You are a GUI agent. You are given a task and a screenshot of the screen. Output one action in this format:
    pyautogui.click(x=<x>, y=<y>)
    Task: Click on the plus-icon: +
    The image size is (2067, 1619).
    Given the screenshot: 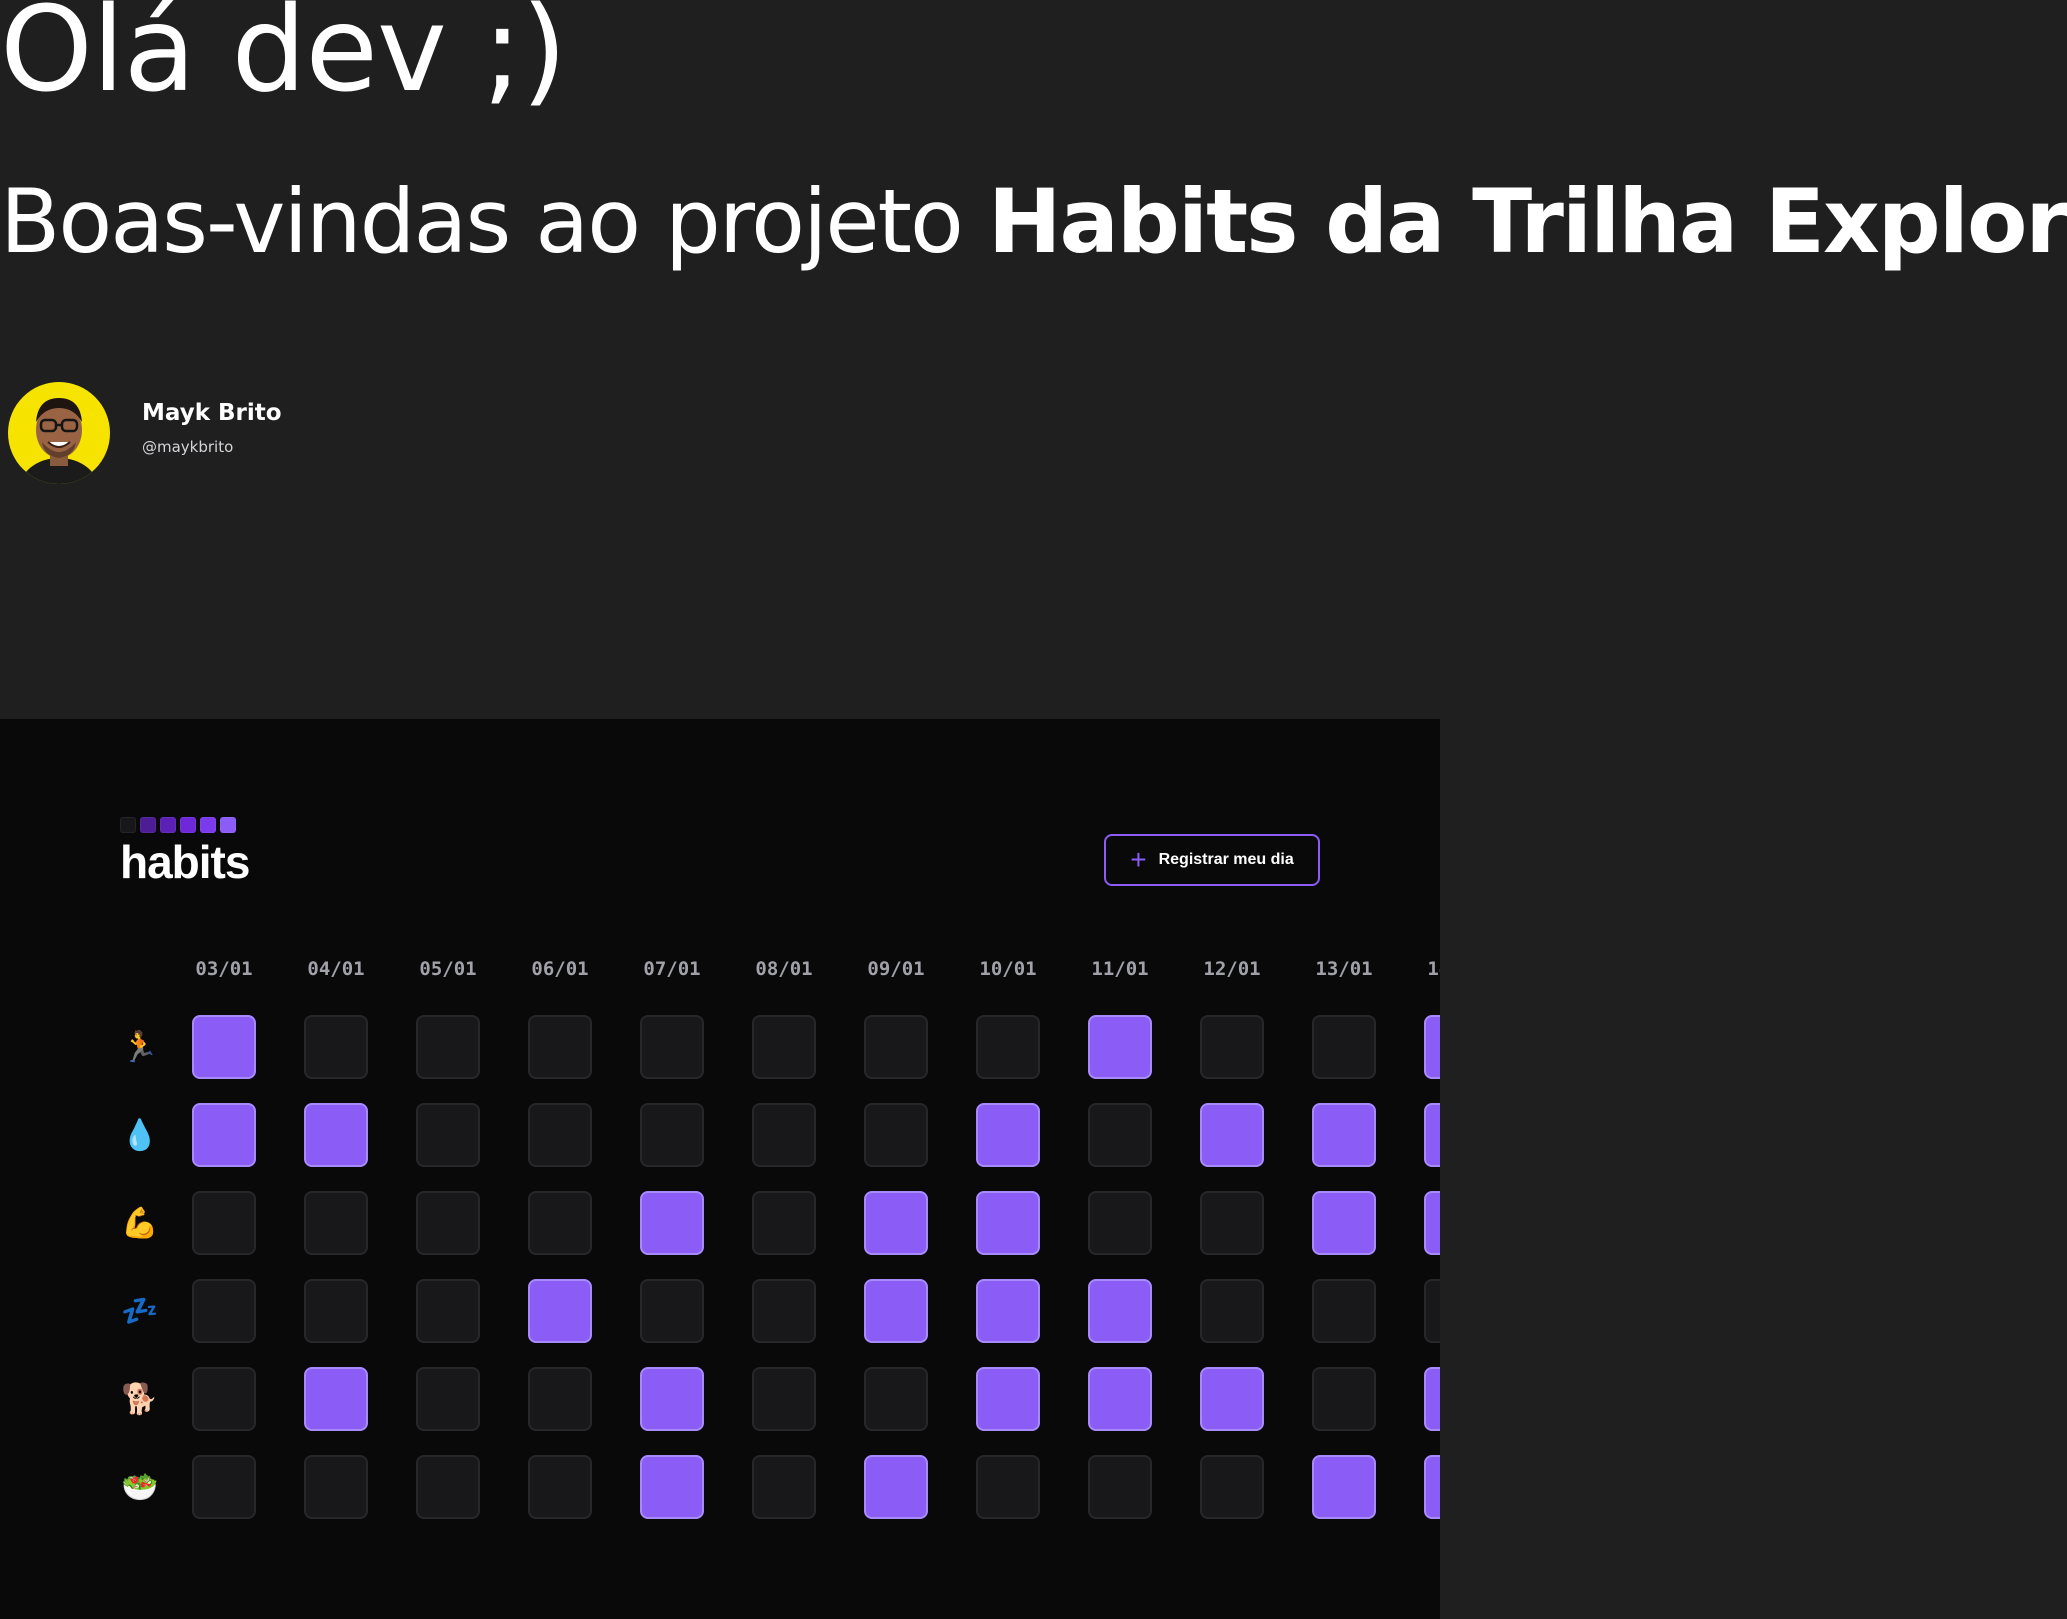 What is the action you would take?
    pyautogui.click(x=1138, y=859)
    